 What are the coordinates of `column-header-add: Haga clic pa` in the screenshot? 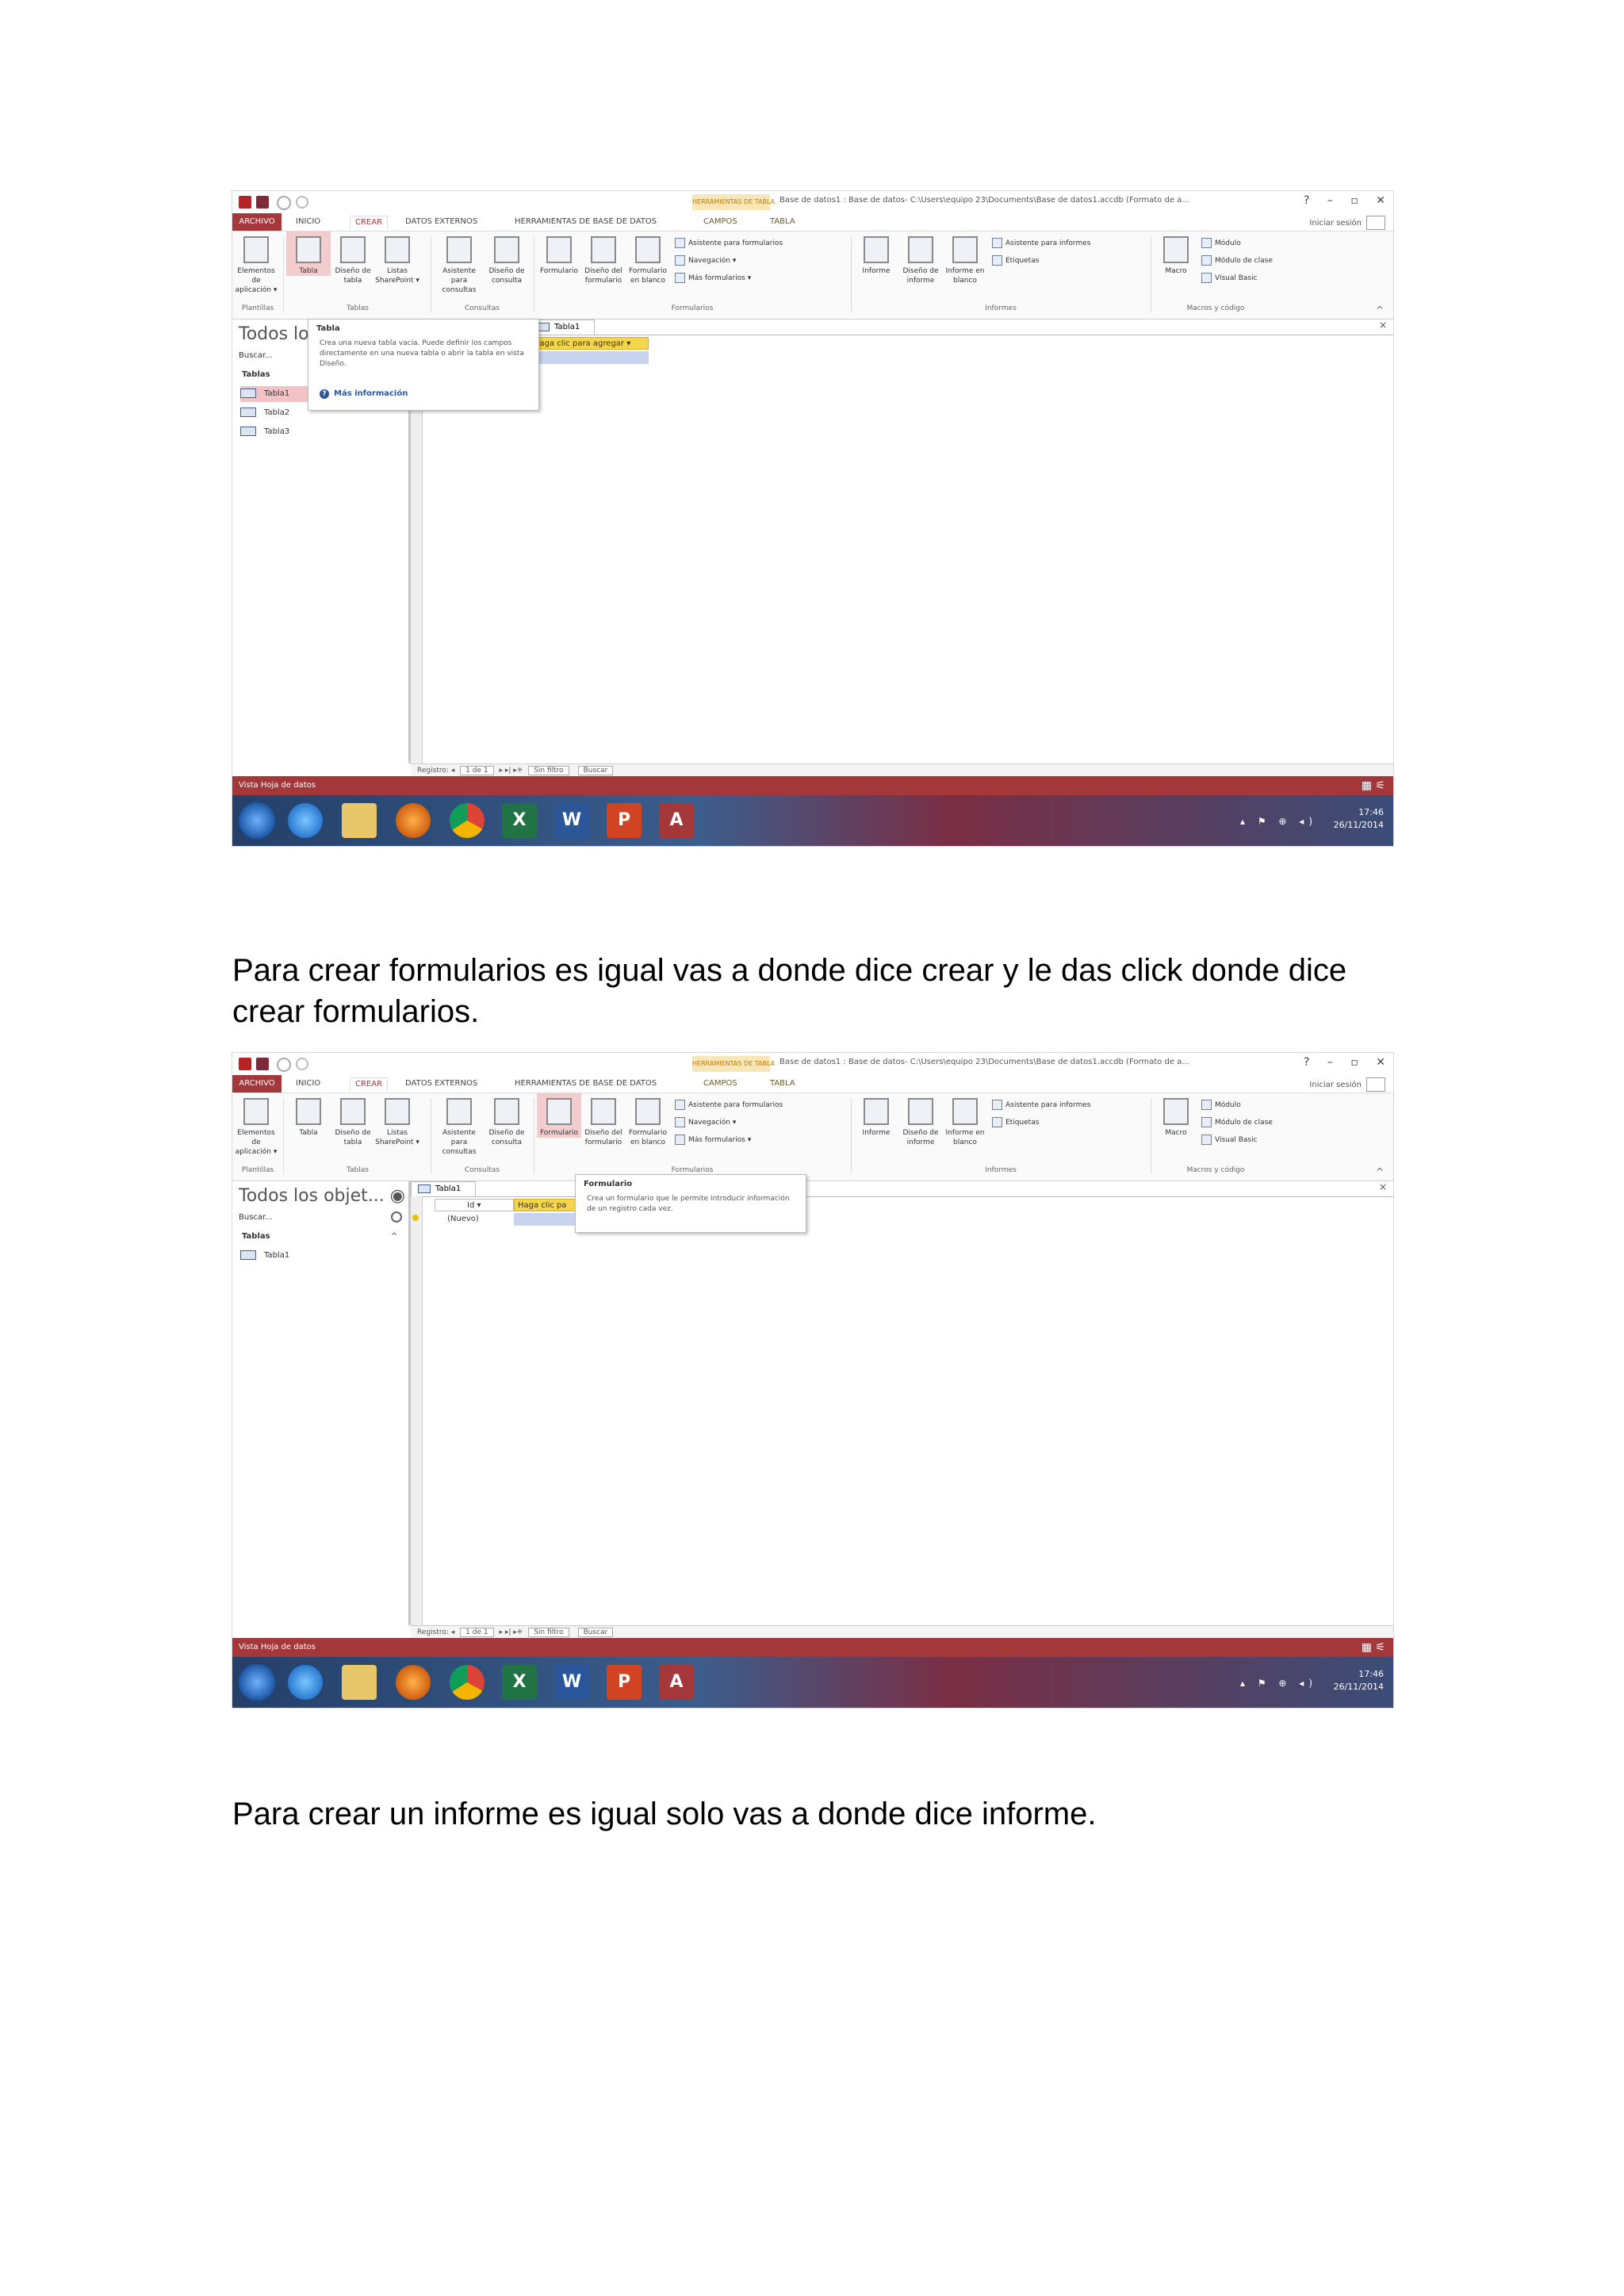 It's located at (545, 1205).